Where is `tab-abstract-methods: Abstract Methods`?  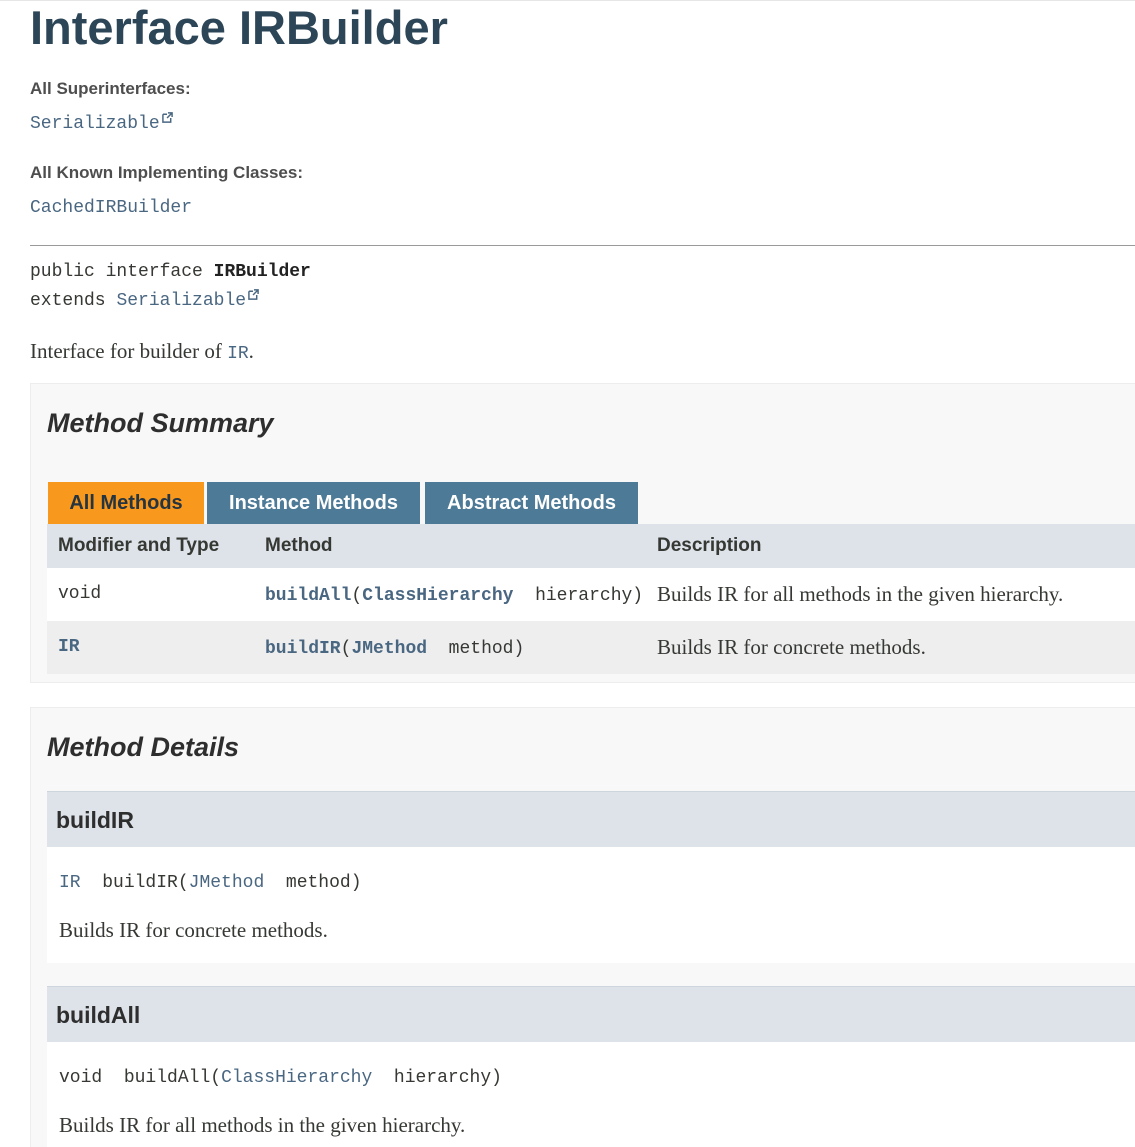
tab-abstract-methods: Abstract Methods is located at coordinates (531, 503).